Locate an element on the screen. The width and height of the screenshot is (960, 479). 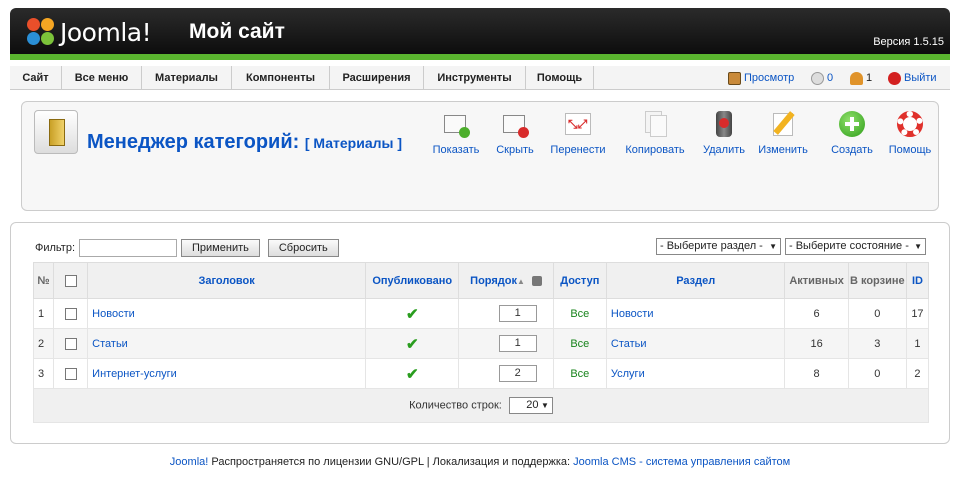
users-icon is located at coordinates (856, 78).